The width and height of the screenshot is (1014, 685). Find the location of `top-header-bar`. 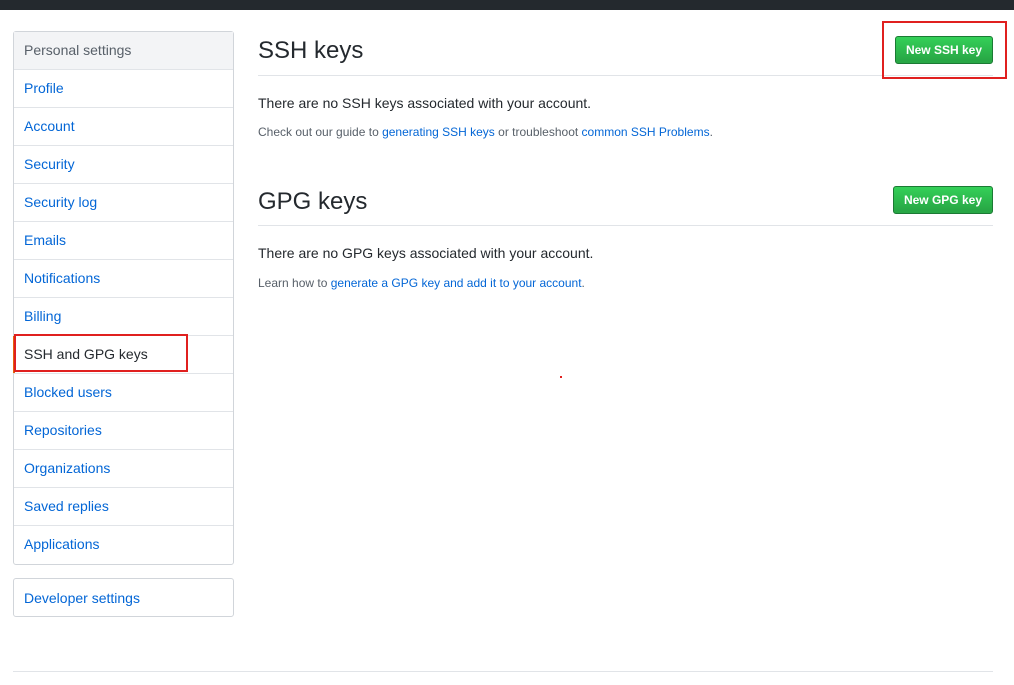

top-header-bar is located at coordinates (507, 5).